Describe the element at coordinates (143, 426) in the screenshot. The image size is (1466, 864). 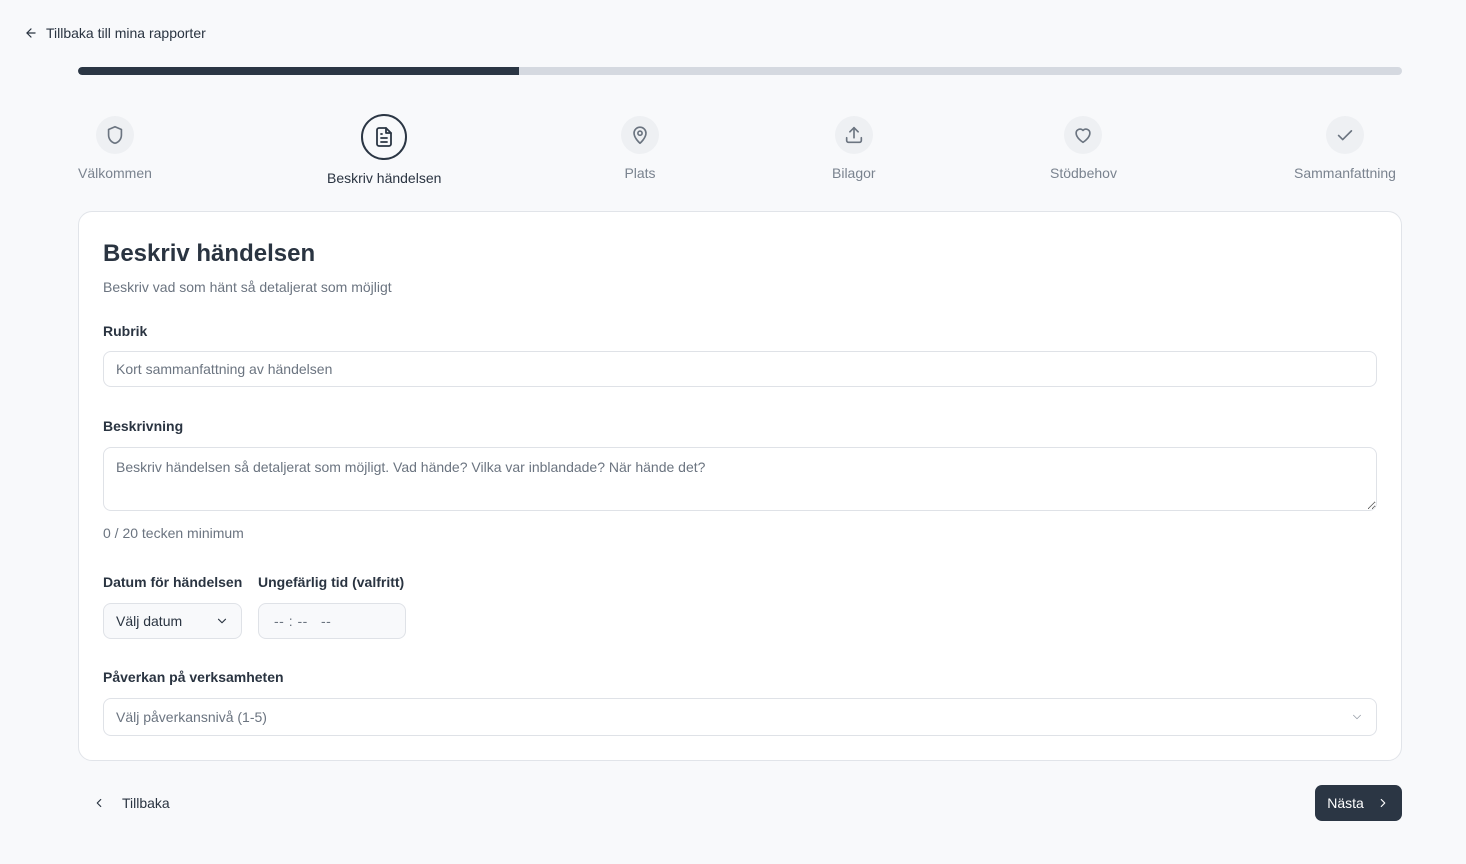
I see `beskrivning-label: Beskrivning` at that location.